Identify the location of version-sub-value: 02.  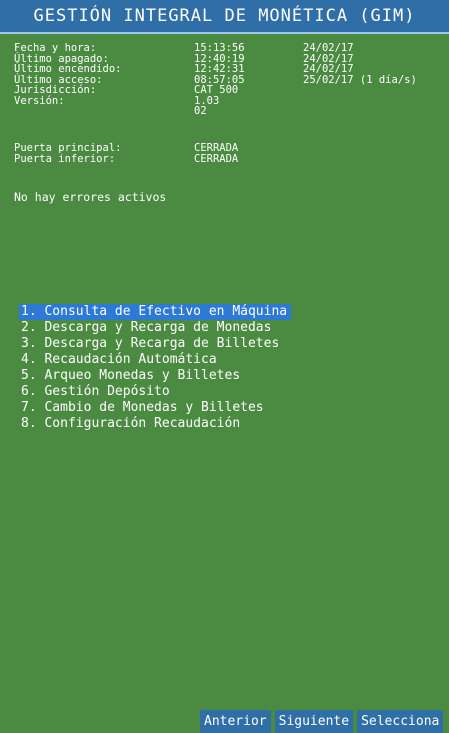
(200, 111).